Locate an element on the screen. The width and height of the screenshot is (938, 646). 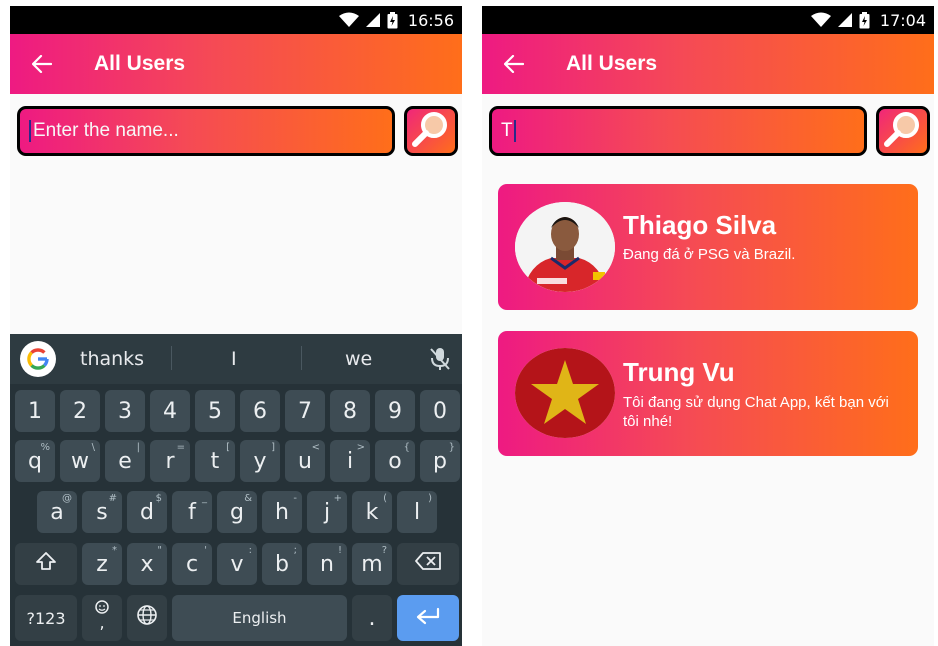
key-m: m? is located at coordinates (372, 564).